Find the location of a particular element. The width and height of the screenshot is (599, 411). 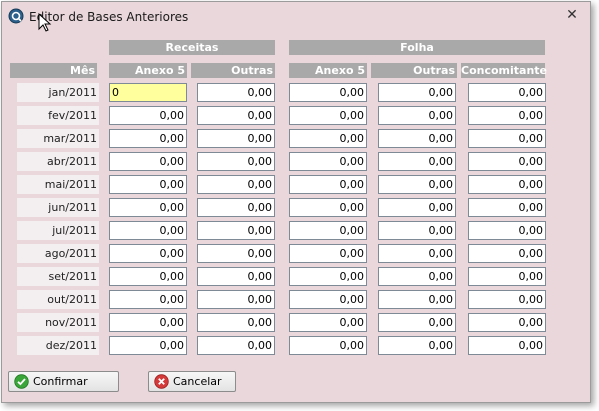

month-label: dez/2011 is located at coordinates (58, 345).